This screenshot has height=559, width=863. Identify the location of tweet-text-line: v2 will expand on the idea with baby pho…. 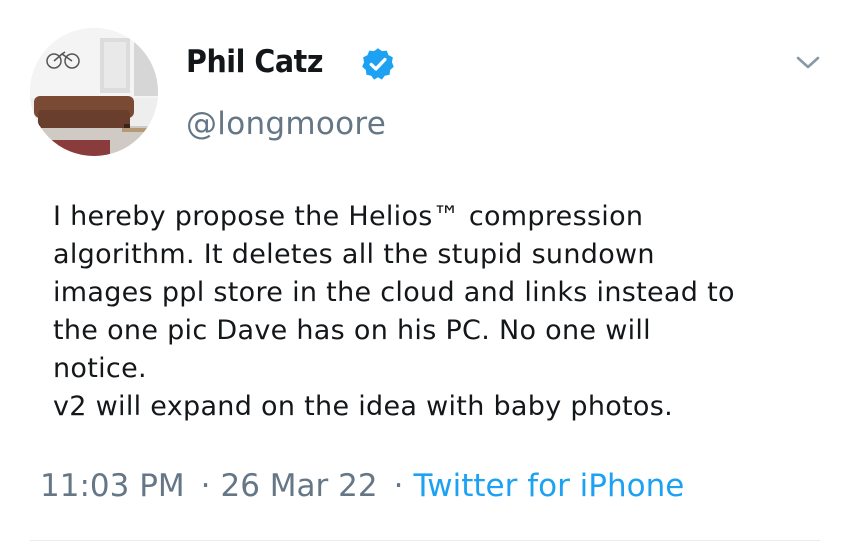
(363, 406).